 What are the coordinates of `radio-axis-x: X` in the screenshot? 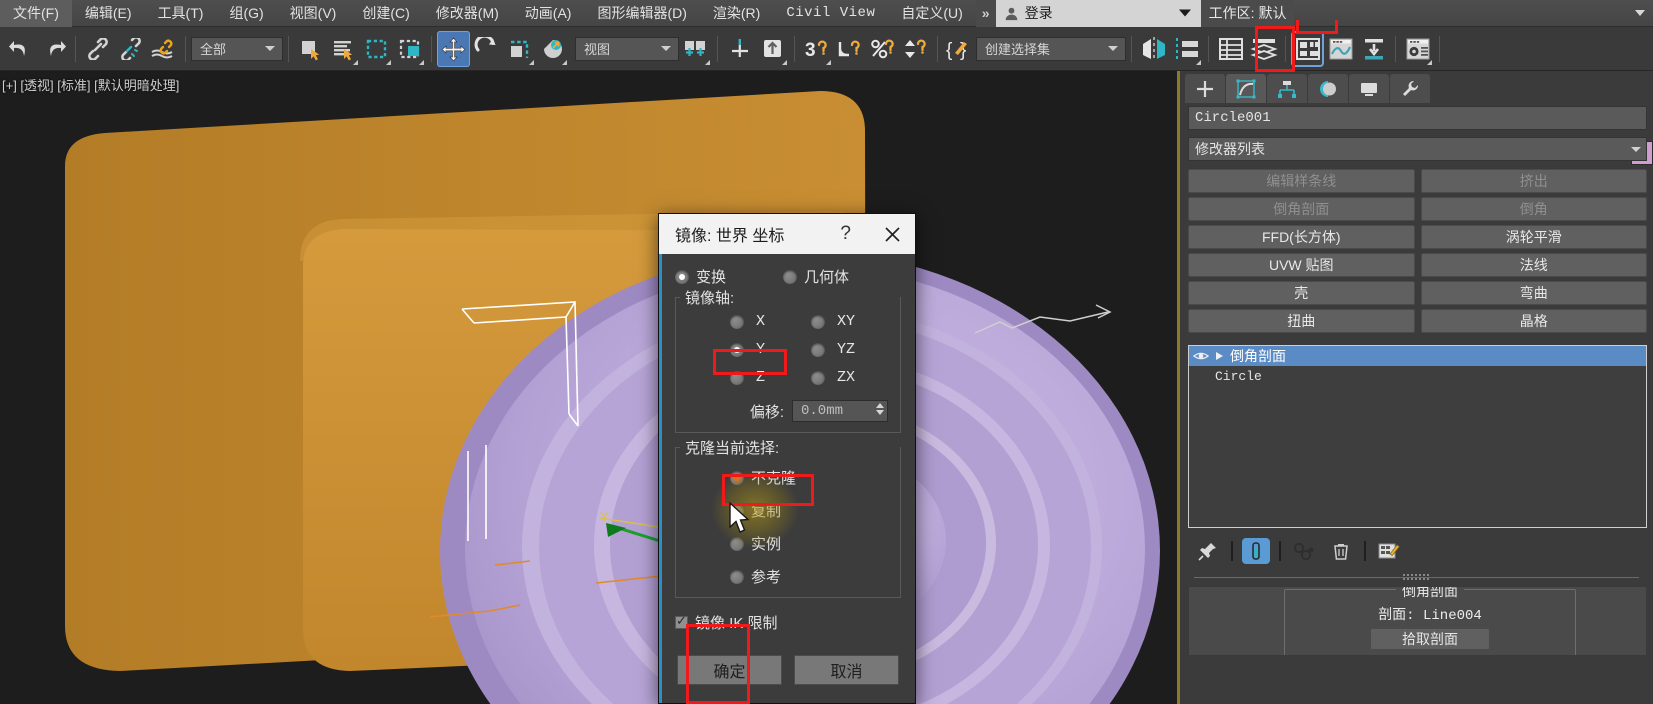 It's located at (770, 321).